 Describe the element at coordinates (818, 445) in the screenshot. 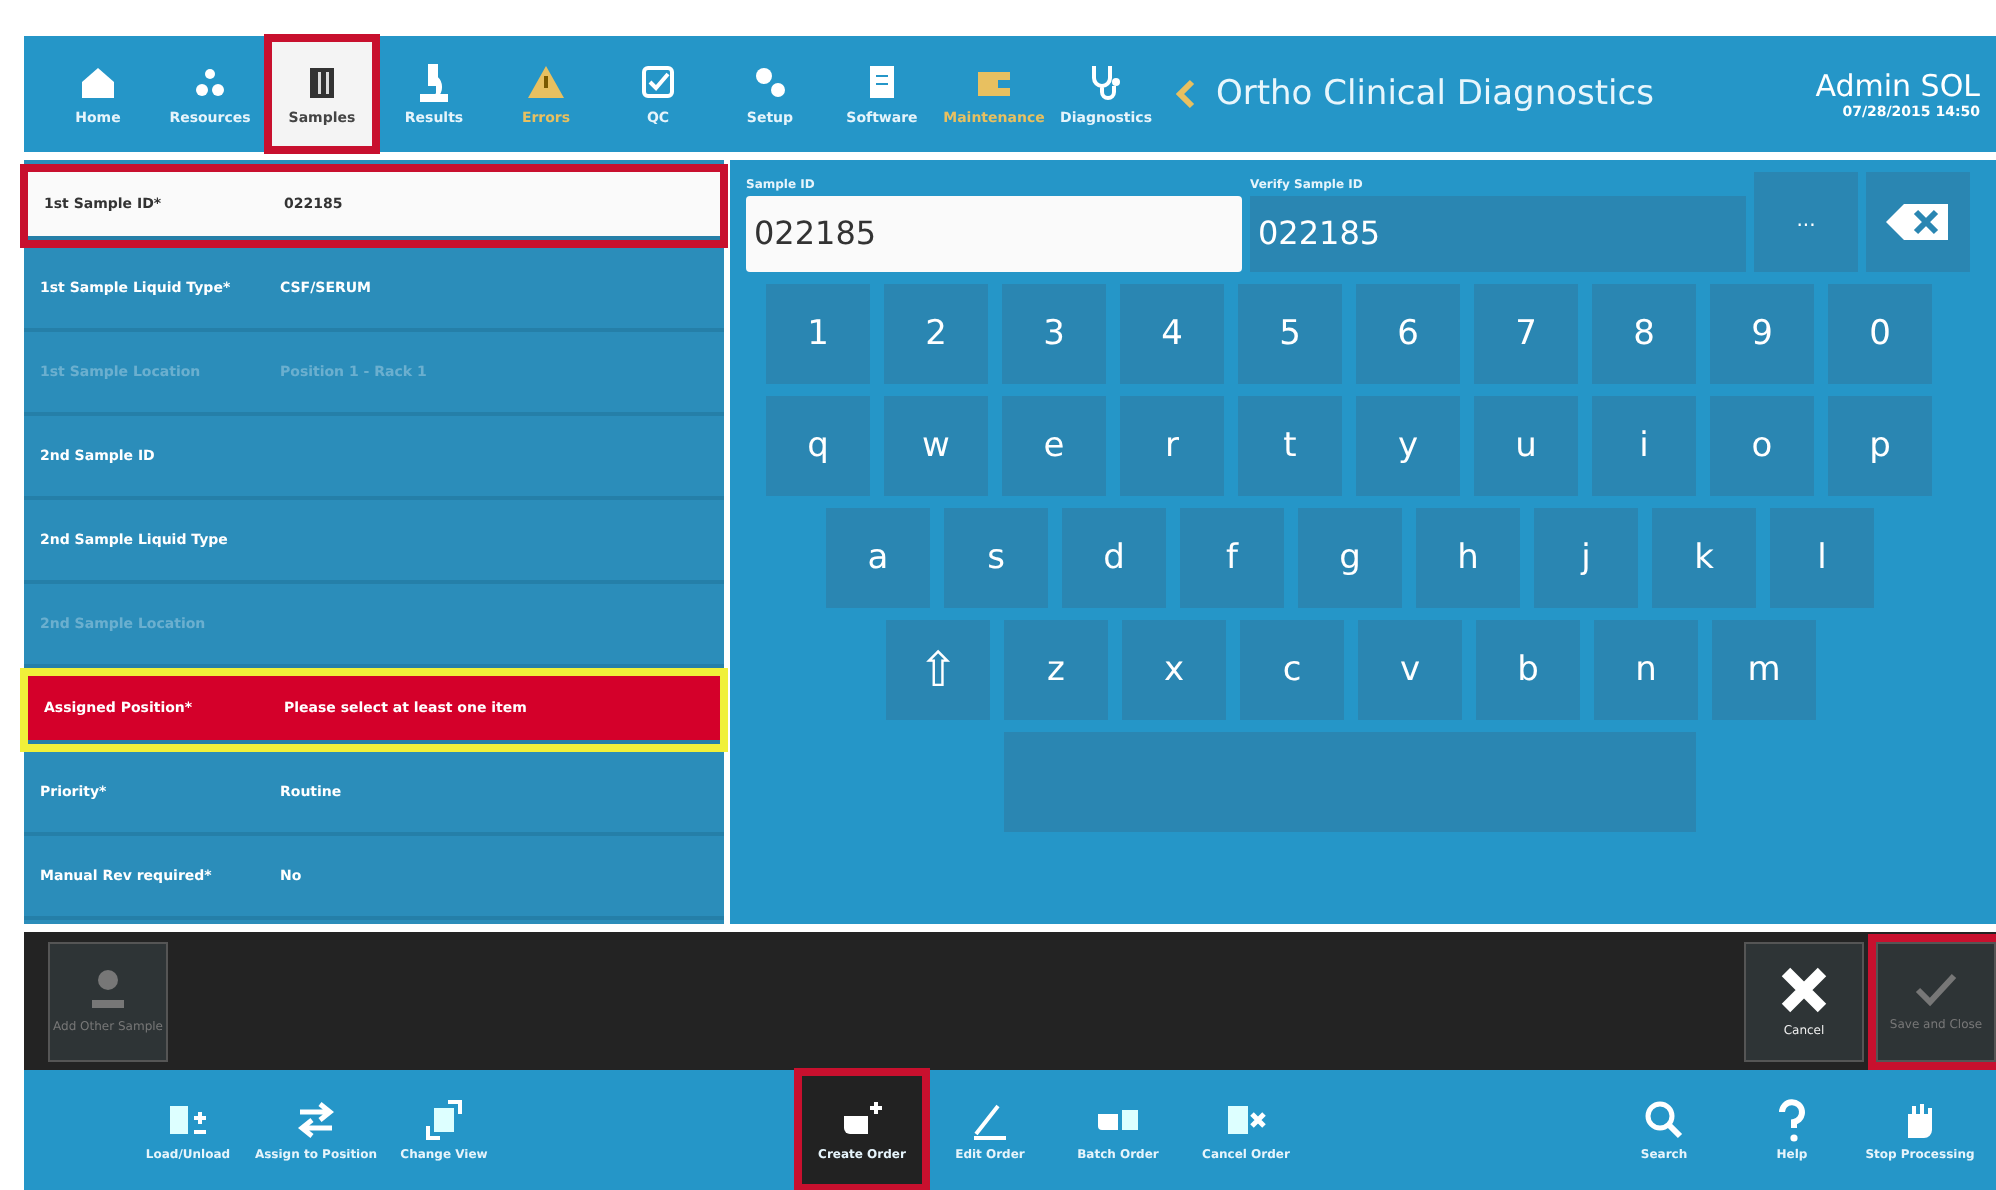

I see `keyboard-key: q` at that location.